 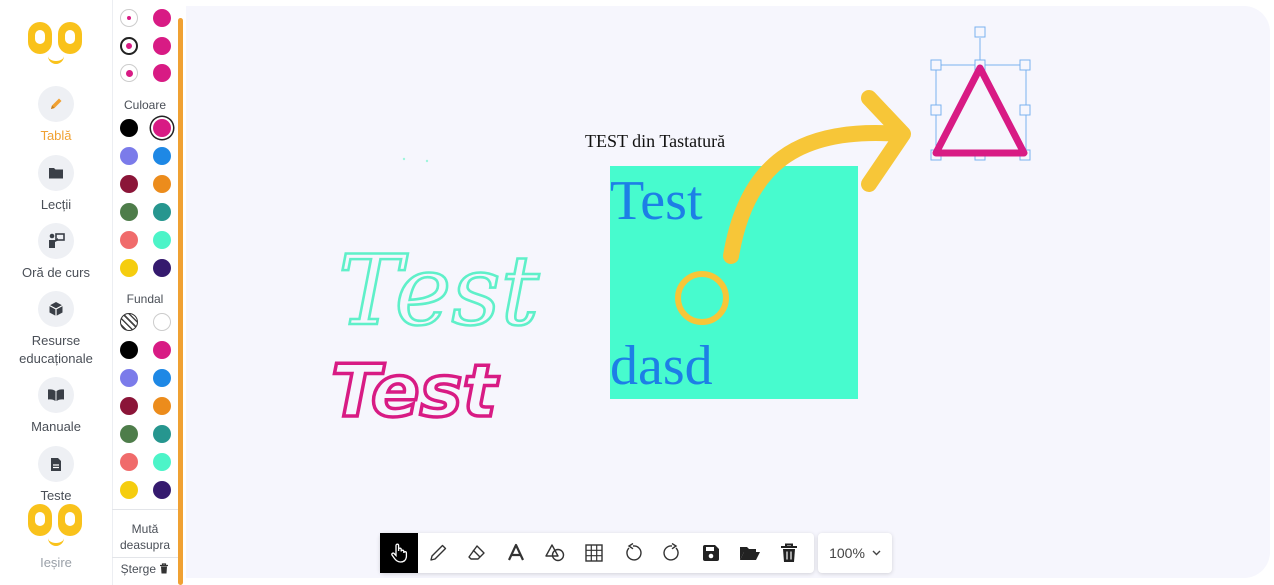 What do you see at coordinates (56, 135) in the screenshot?
I see `nav-label: Tablă` at bounding box center [56, 135].